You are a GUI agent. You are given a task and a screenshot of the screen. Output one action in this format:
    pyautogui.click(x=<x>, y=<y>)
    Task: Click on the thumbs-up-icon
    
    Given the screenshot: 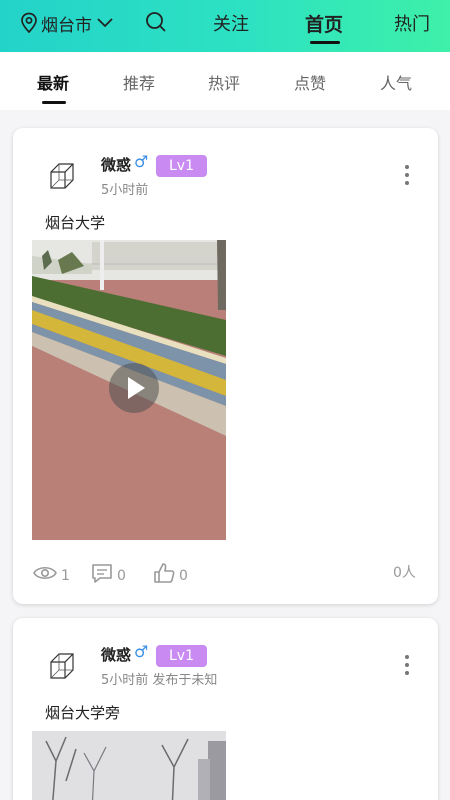 What is the action you would take?
    pyautogui.click(x=164, y=573)
    